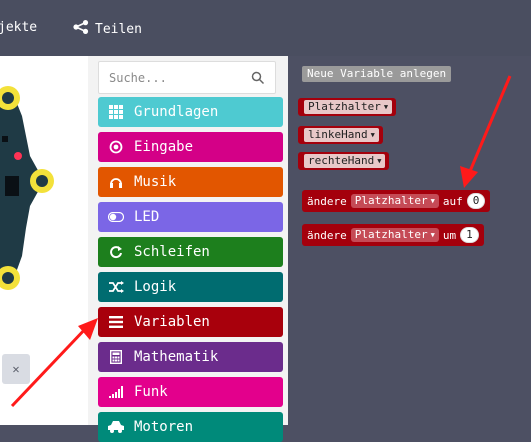  What do you see at coordinates (164, 427) in the screenshot?
I see `category-label: Motoren` at bounding box center [164, 427].